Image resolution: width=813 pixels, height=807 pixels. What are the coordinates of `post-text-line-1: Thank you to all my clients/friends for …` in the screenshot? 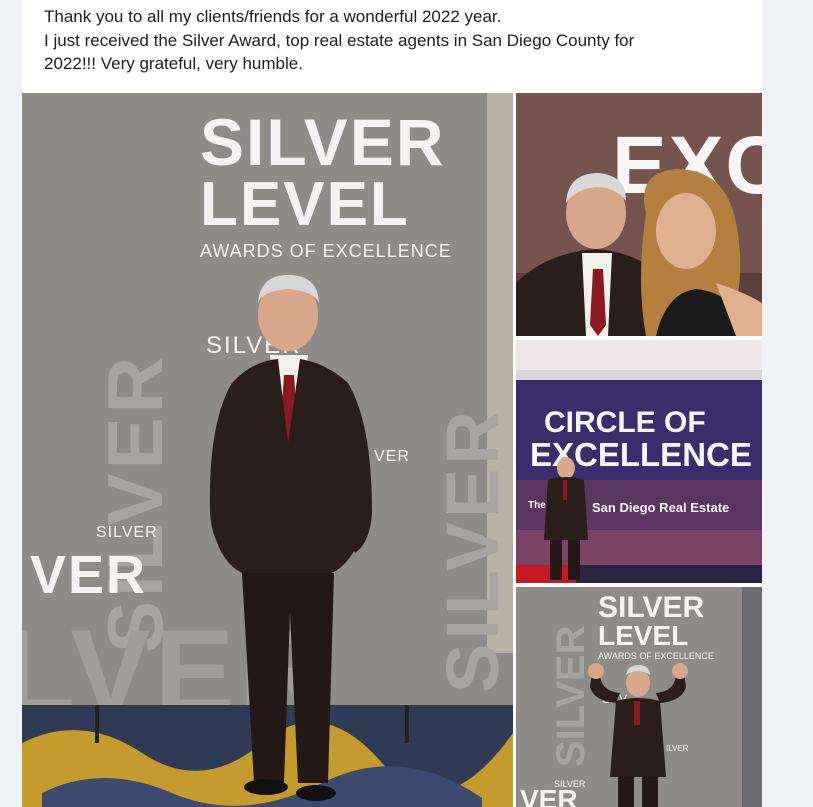 It's located at (273, 16).